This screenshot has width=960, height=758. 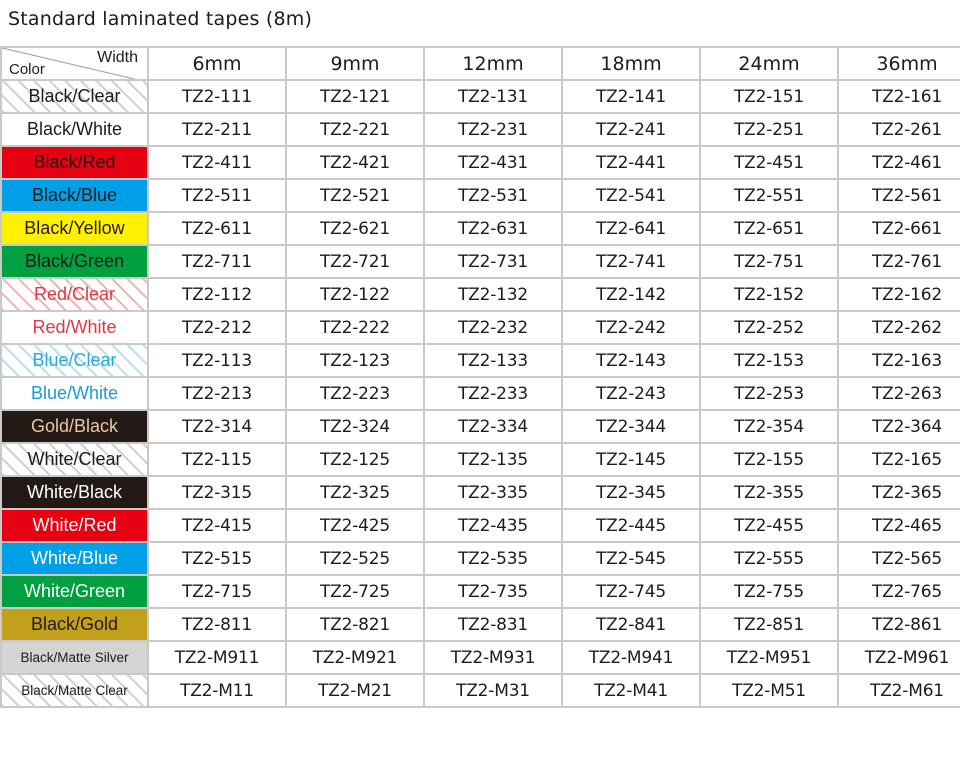 I want to click on color-swatch-label: Black/Clear, so click(x=74, y=96).